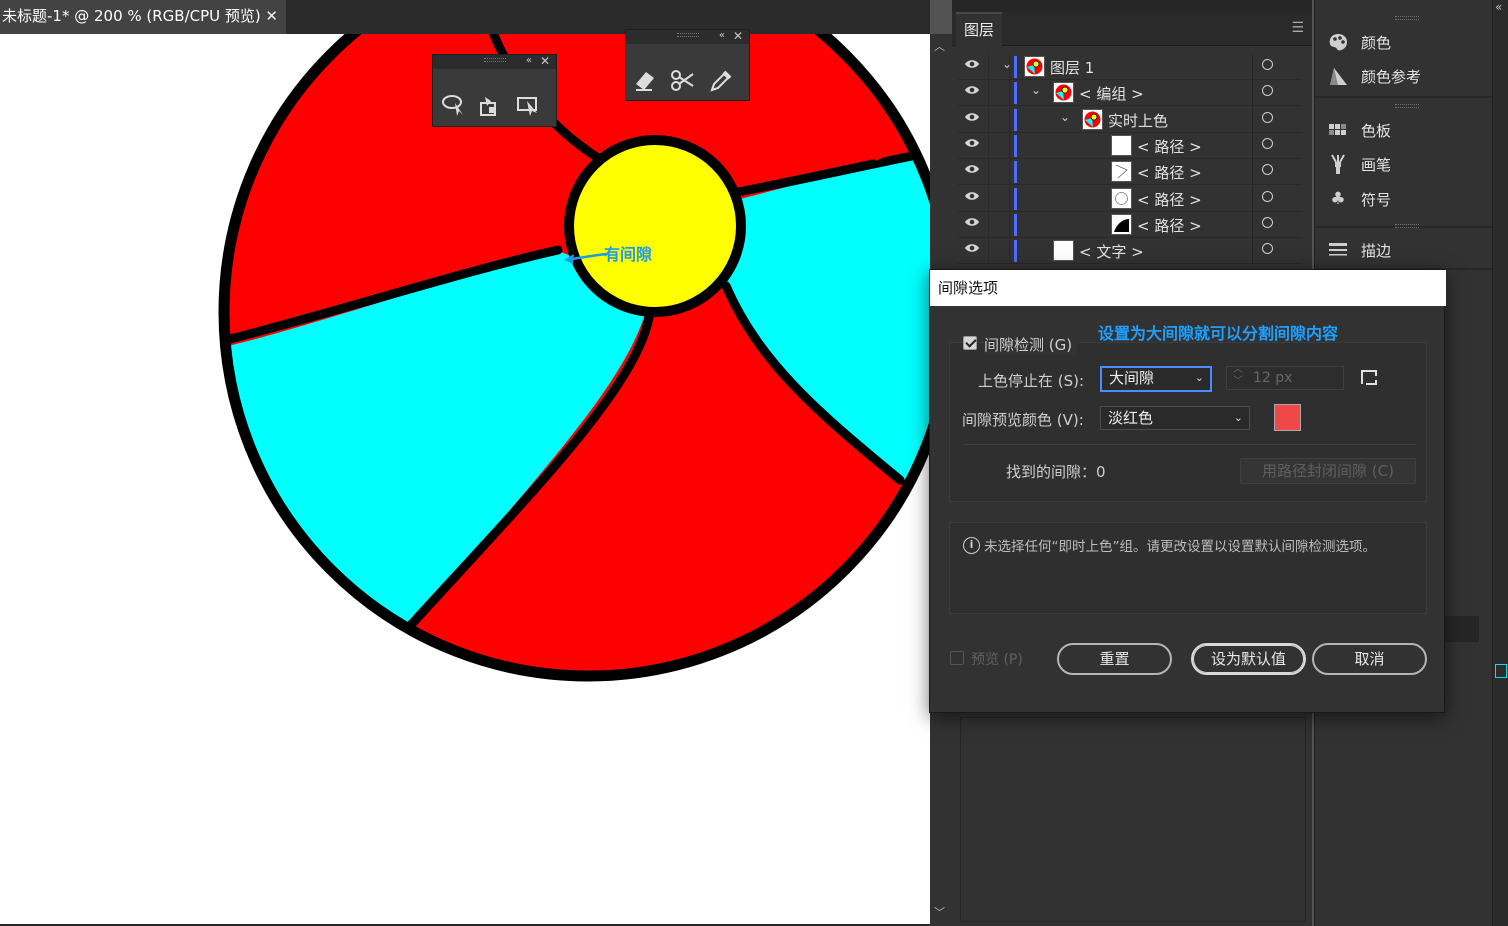 The height and width of the screenshot is (926, 1508). I want to click on dock-item-symbols: ♣ 符号, so click(1404, 199).